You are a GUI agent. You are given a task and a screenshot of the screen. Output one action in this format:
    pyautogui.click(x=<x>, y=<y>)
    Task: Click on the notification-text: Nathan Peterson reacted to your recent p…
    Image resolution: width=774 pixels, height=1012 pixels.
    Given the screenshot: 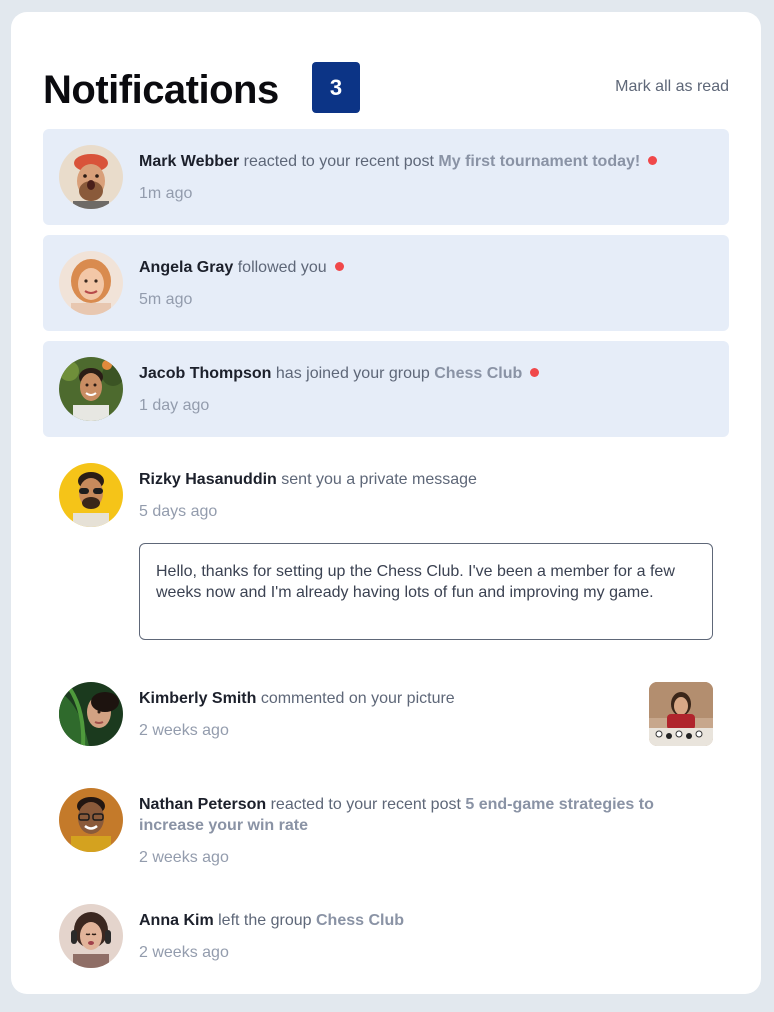 What is the action you would take?
    pyautogui.click(x=414, y=815)
    